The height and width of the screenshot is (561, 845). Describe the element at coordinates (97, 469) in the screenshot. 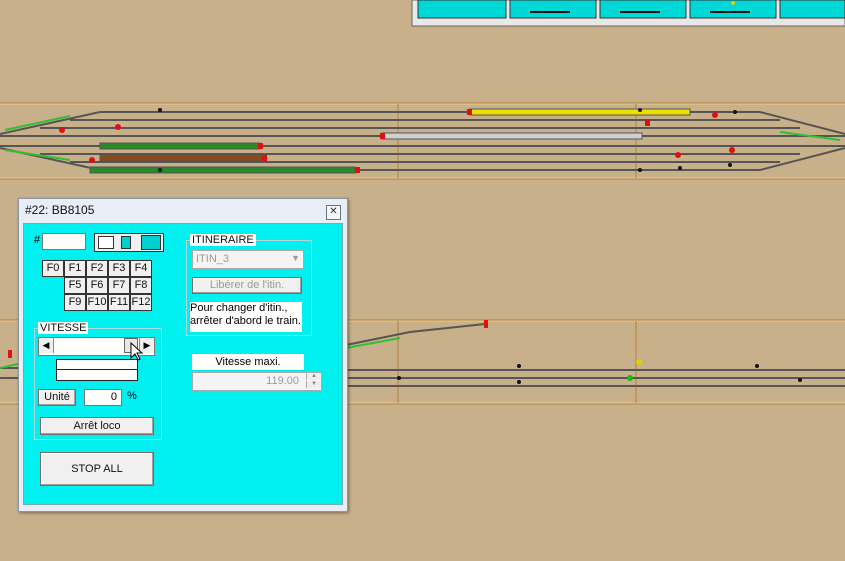

I see `stop-all-button: STOP ALL` at that location.